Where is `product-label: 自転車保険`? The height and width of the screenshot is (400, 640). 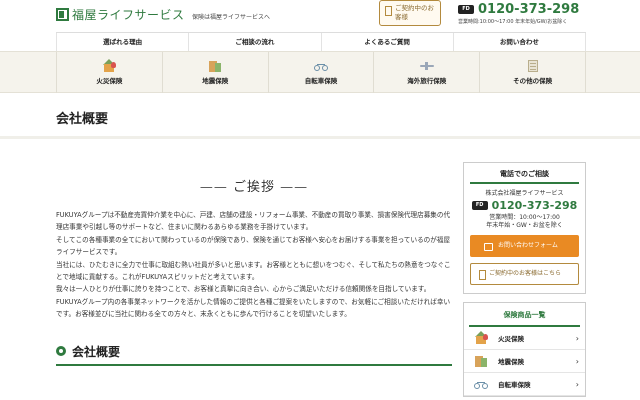 product-label: 自転車保険 is located at coordinates (321, 81).